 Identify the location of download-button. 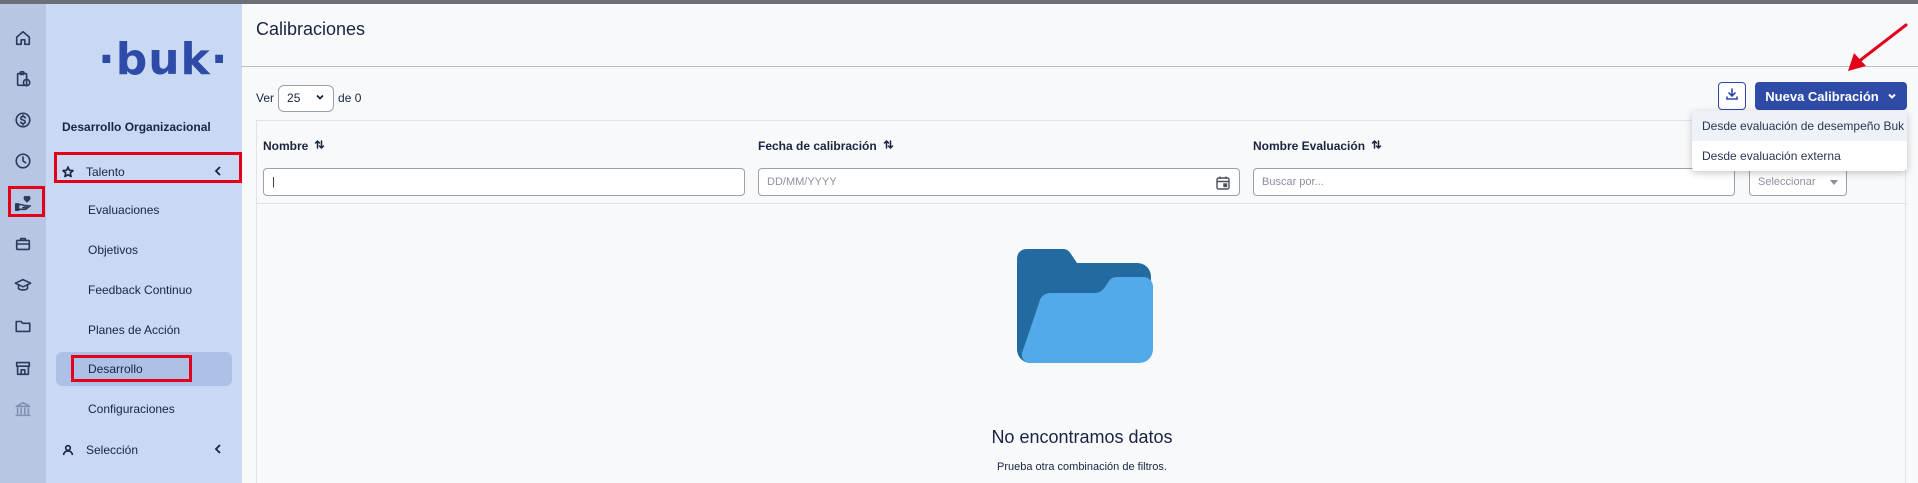
(1732, 96).